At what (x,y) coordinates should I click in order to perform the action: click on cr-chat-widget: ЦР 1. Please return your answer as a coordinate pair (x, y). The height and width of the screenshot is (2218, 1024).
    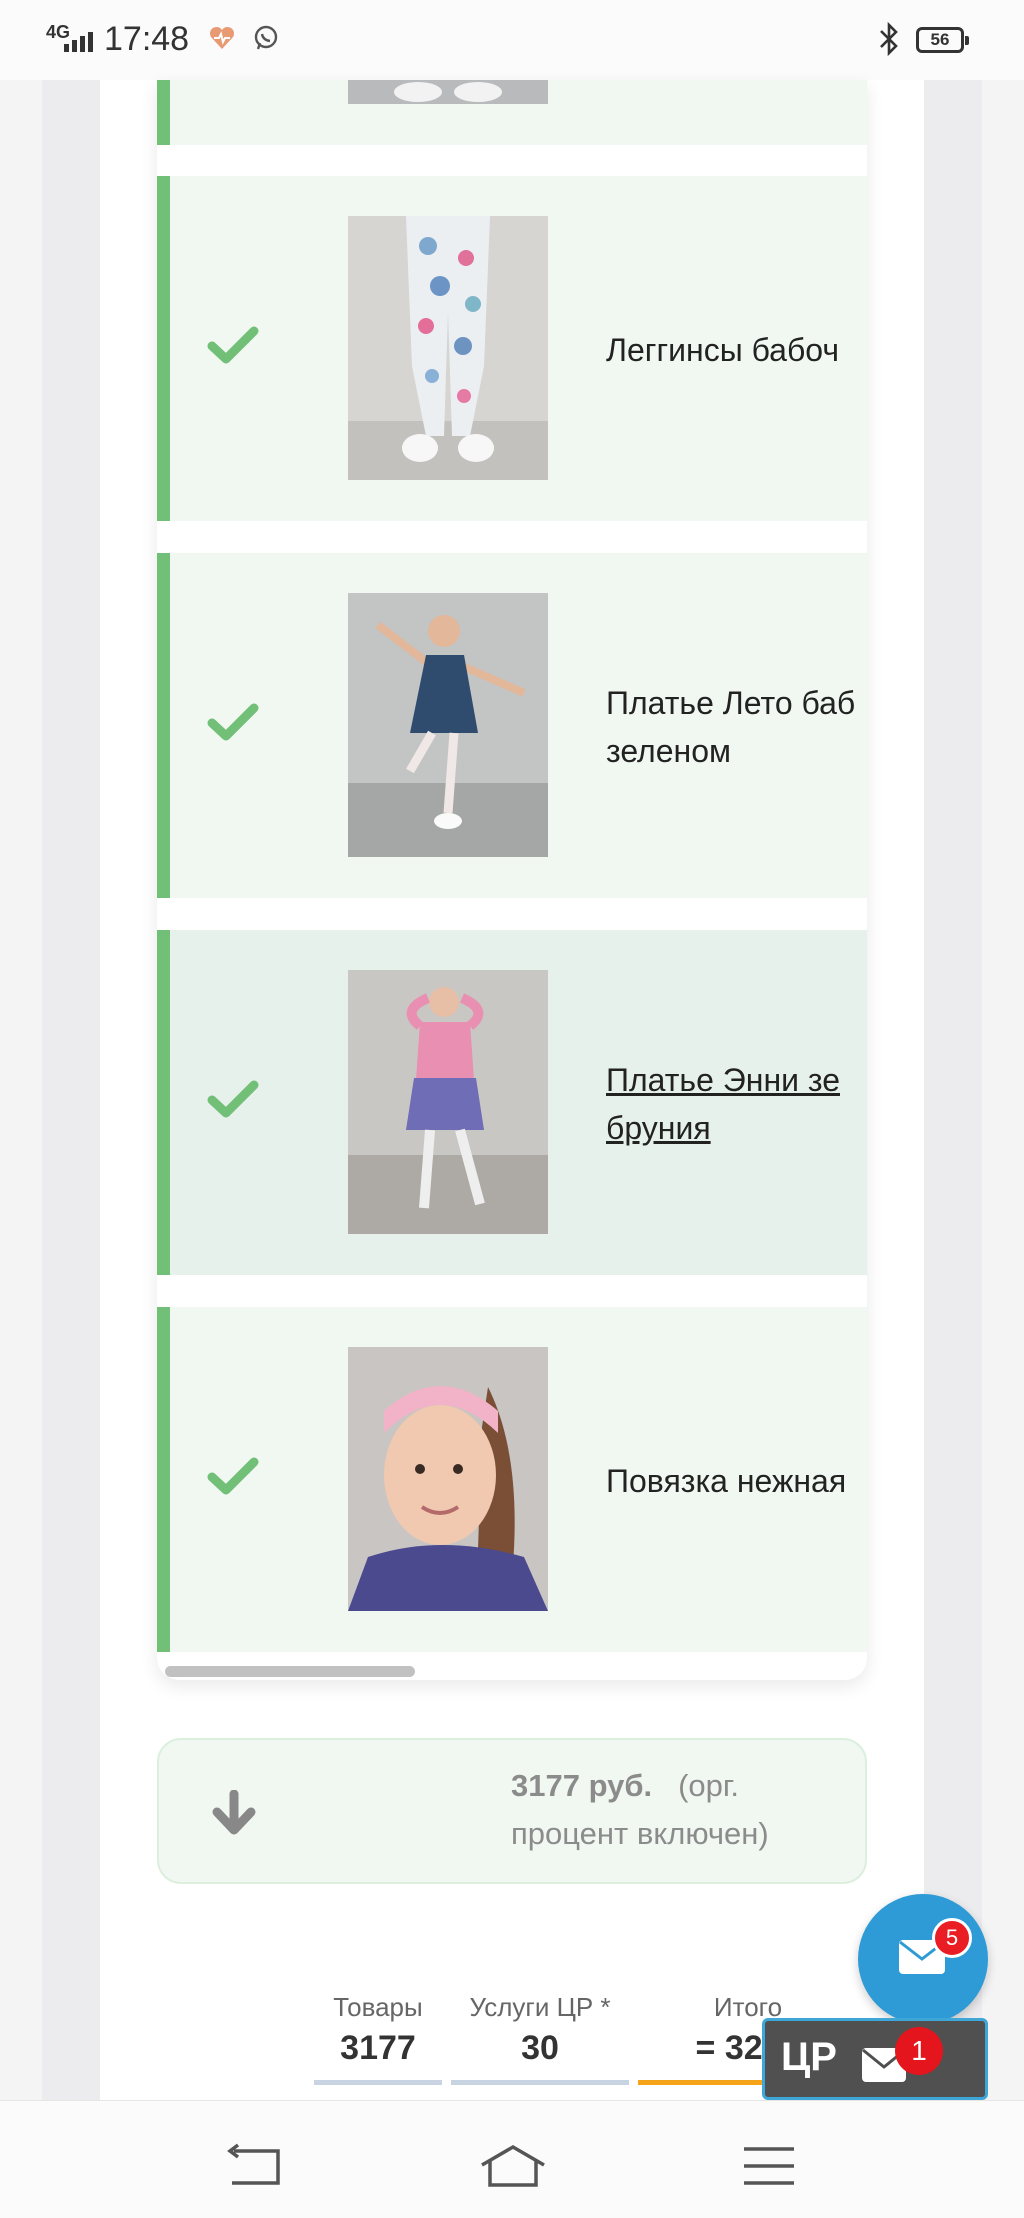
    Looking at the image, I should click on (875, 2059).